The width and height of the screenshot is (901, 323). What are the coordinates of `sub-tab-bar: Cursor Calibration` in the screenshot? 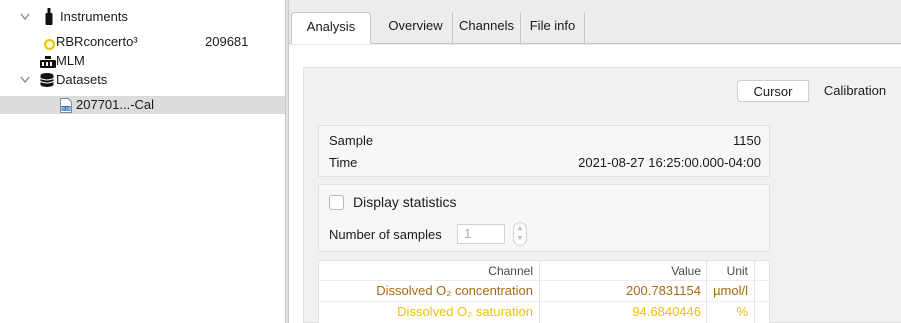 It's located at (819, 91).